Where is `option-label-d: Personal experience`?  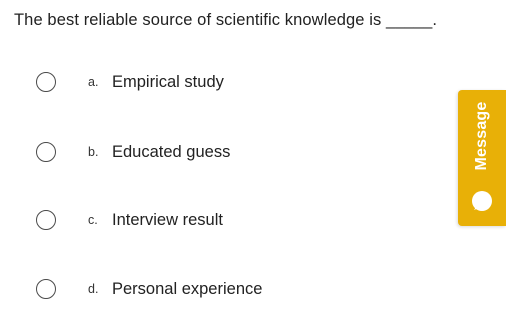 option-label-d: Personal experience is located at coordinates (187, 288).